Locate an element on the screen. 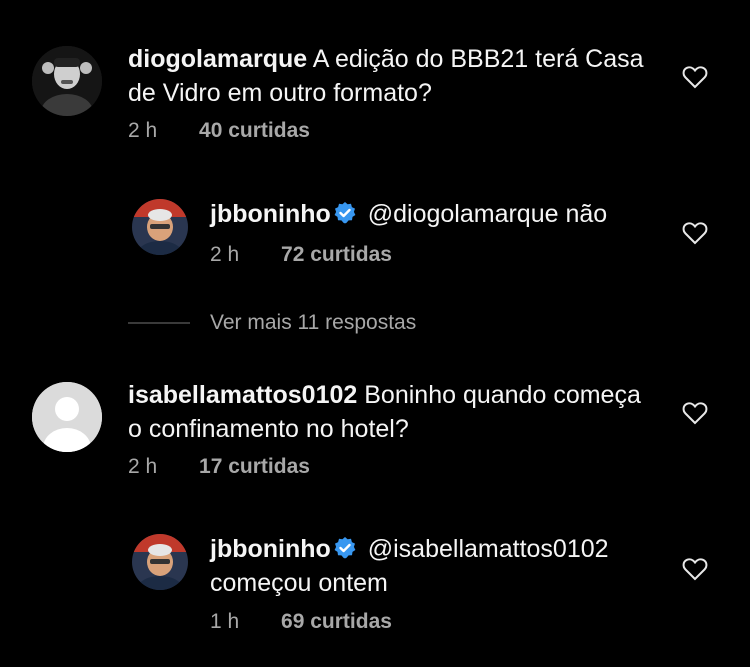 This screenshot has width=750, height=667. avatar-diogolamarque is located at coordinates (67, 81).